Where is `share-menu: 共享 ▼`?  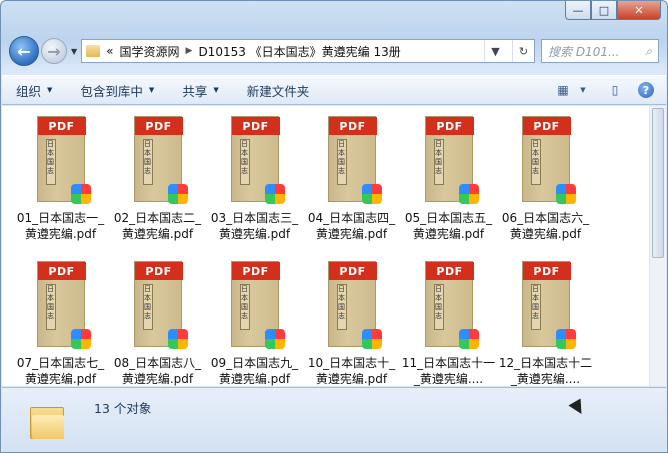
share-menu: 共享 ▼ is located at coordinates (200, 90).